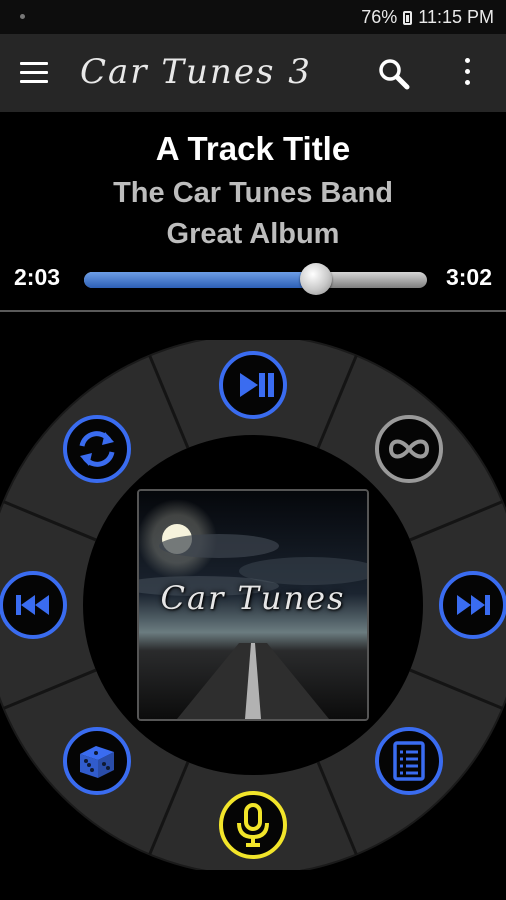  I want to click on next-track-button, so click(472, 605).